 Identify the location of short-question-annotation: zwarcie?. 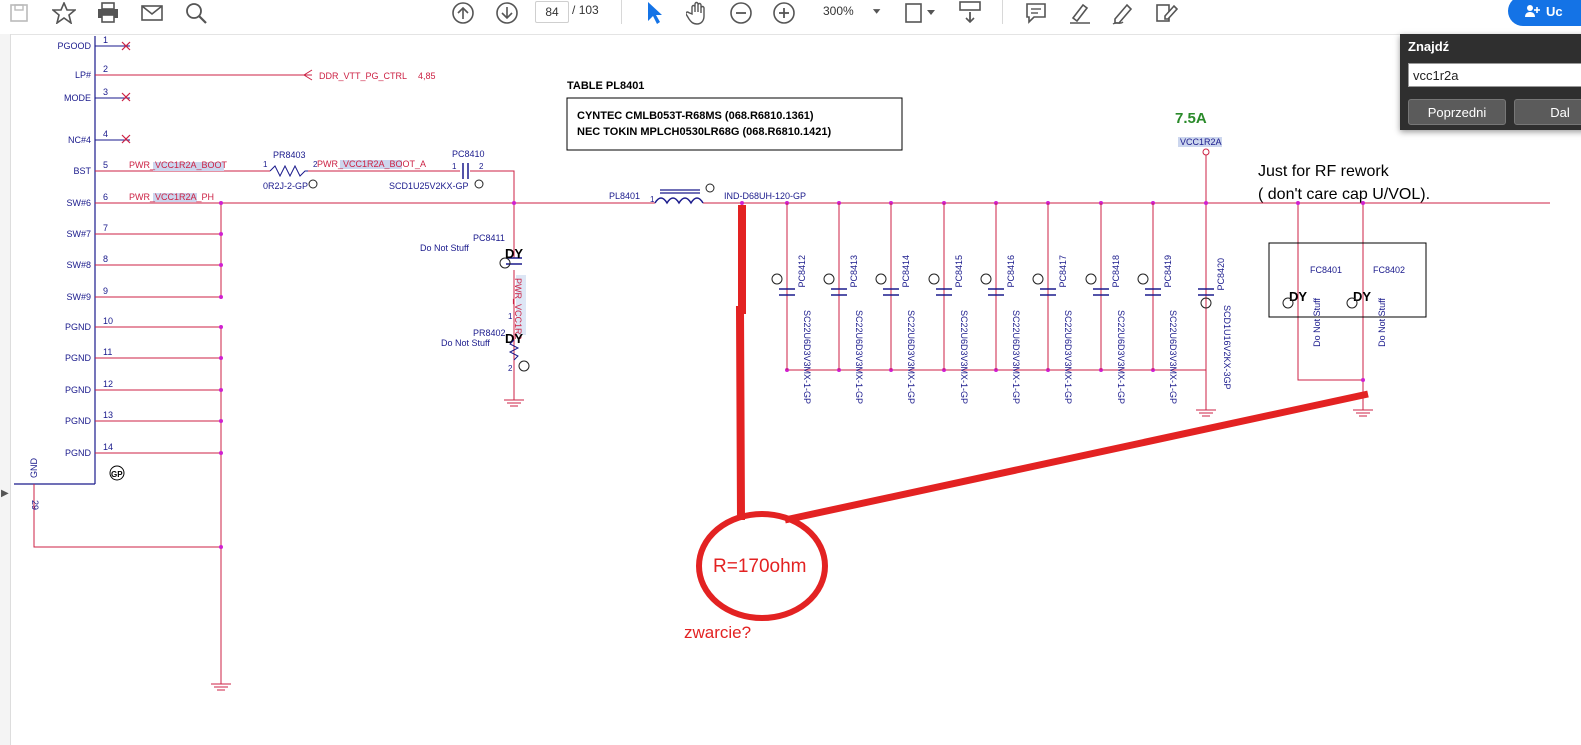
(717, 632).